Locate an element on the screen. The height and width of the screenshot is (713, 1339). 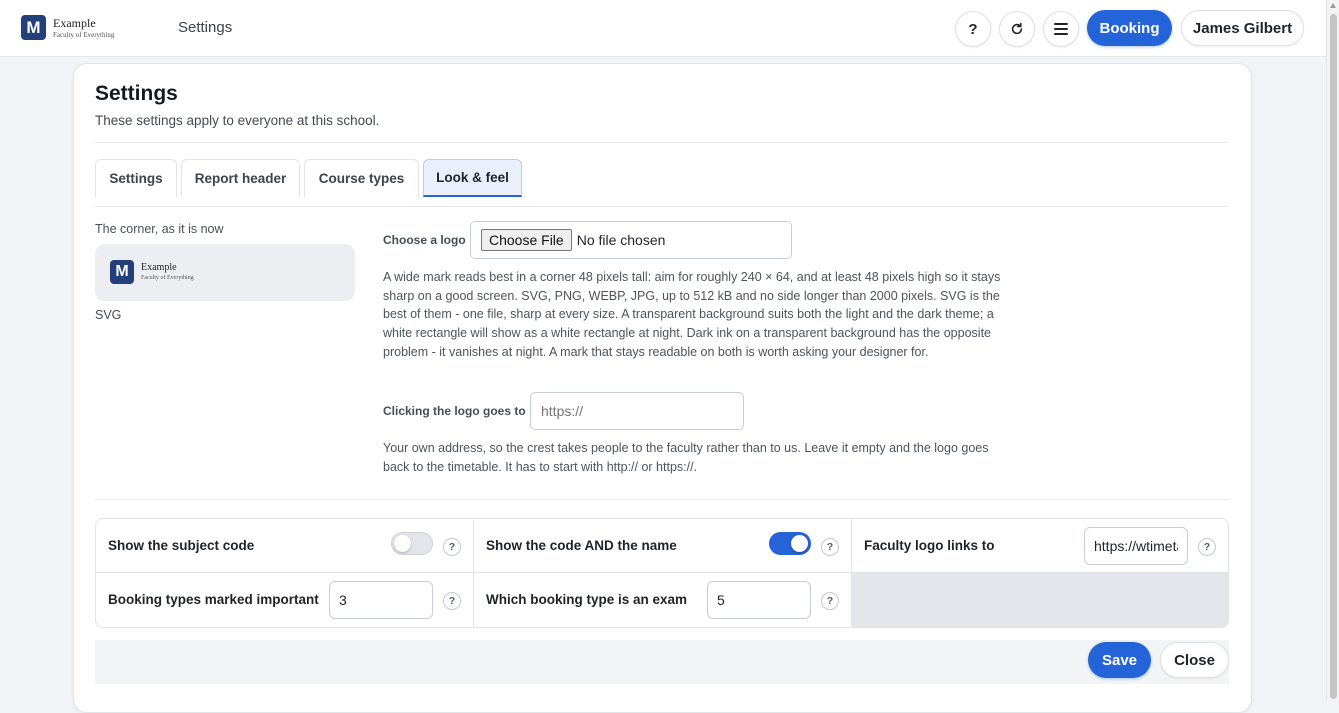
subject-code-toggle is located at coordinates (412, 543).